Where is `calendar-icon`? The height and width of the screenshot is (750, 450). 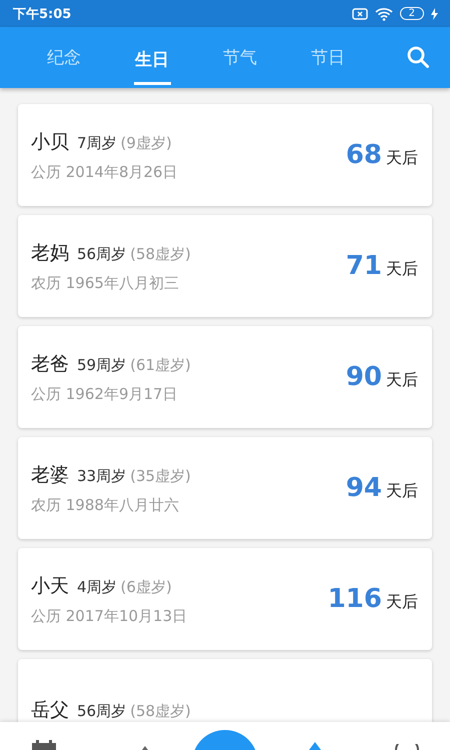 calendar-icon is located at coordinates (44, 745).